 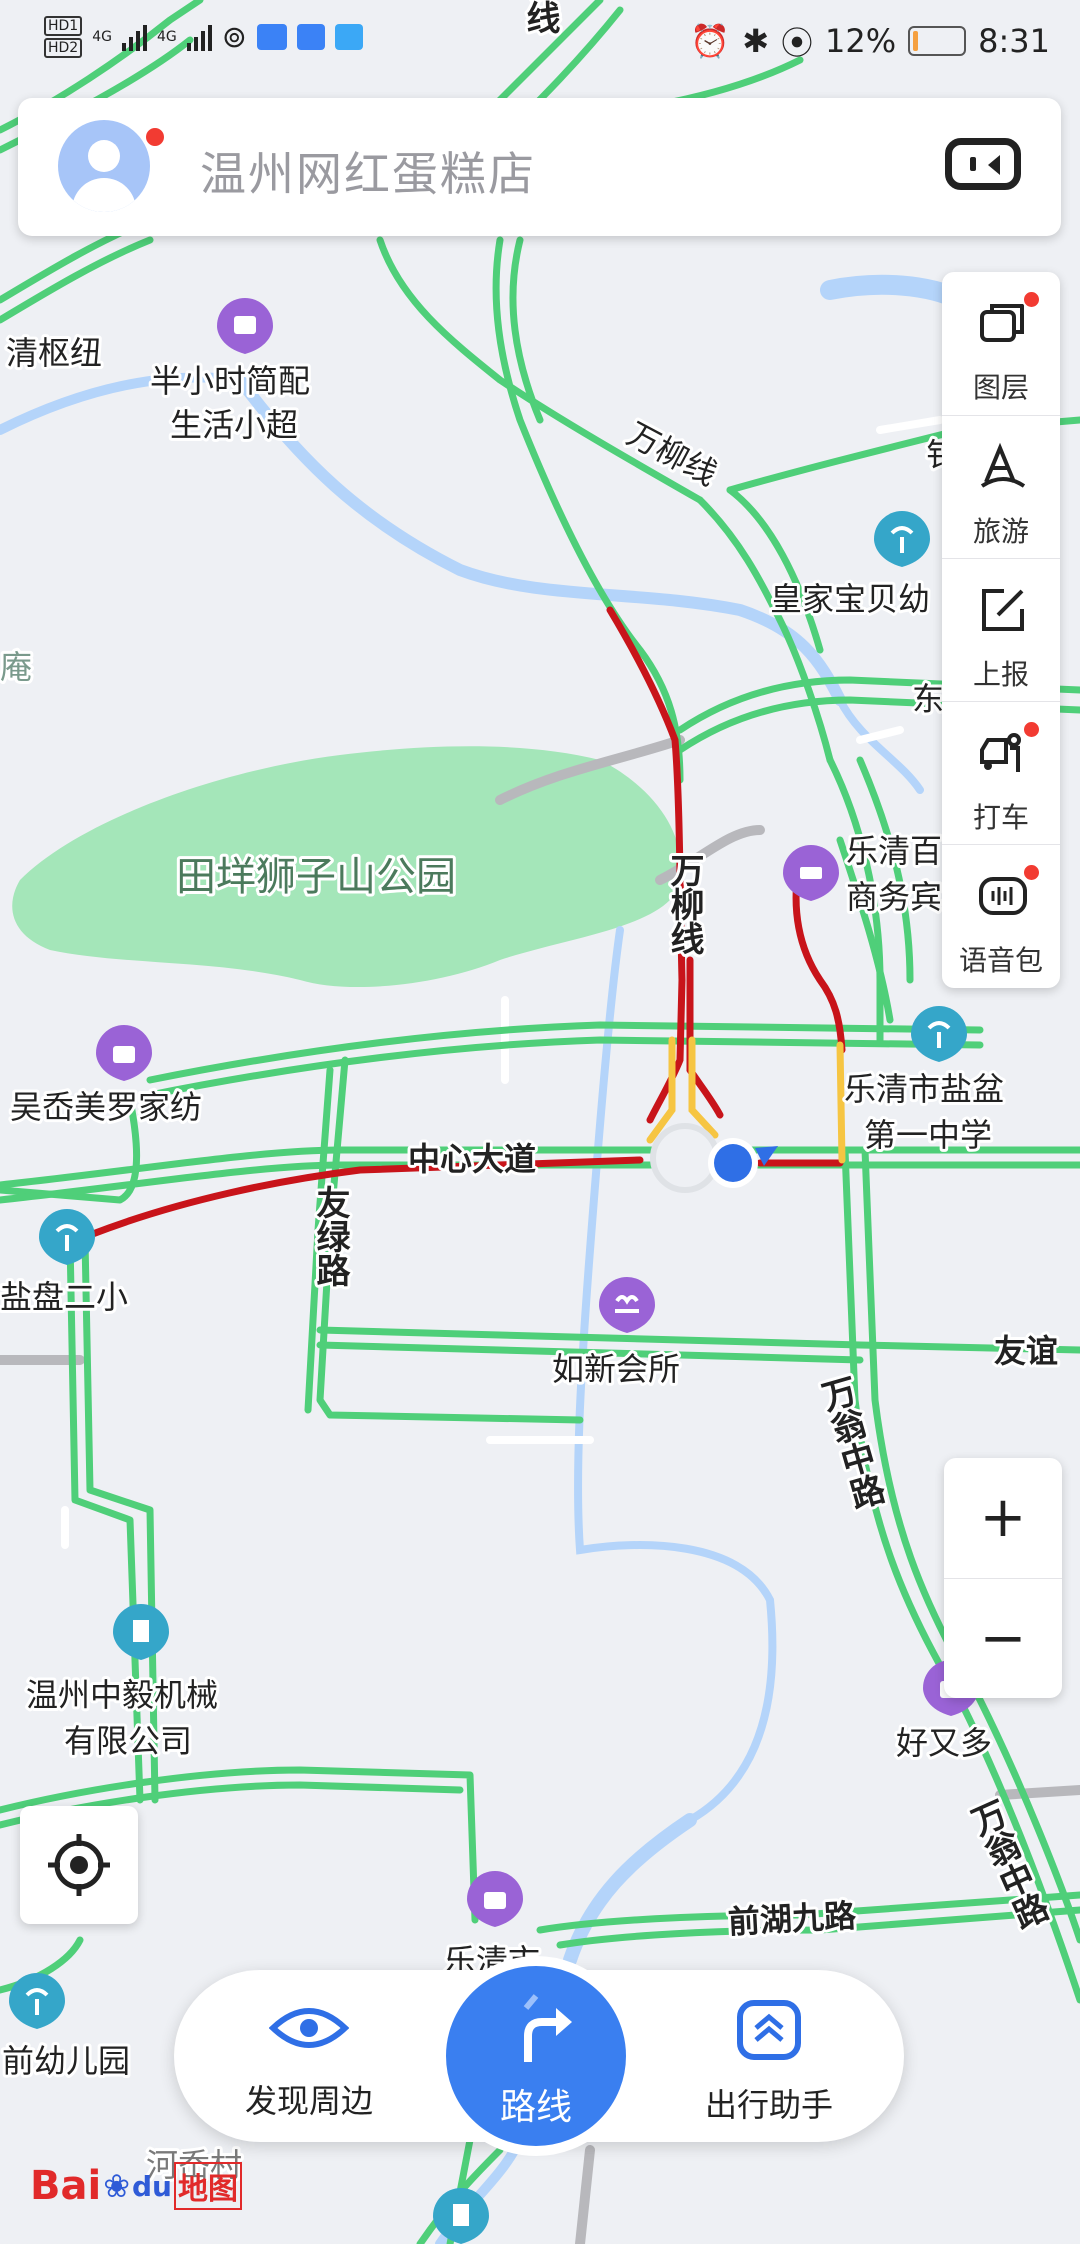 I want to click on place-label: 商务宾, so click(x=894, y=897).